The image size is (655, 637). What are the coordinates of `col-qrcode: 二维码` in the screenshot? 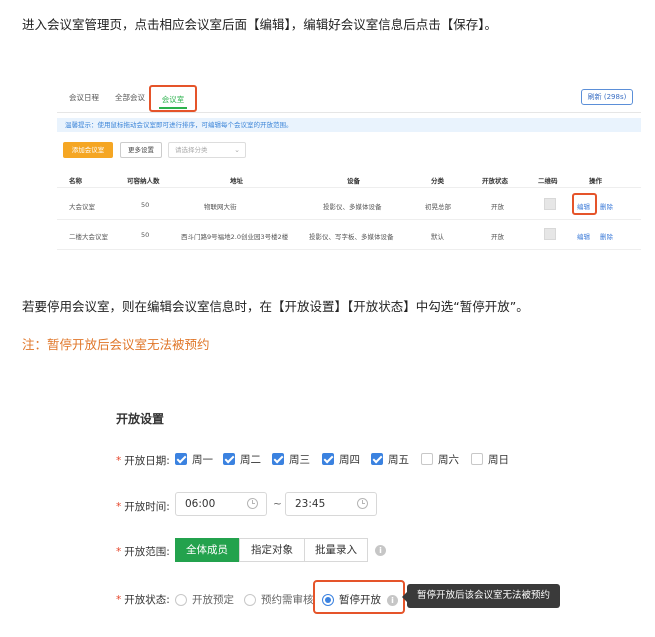 It's located at (548, 181).